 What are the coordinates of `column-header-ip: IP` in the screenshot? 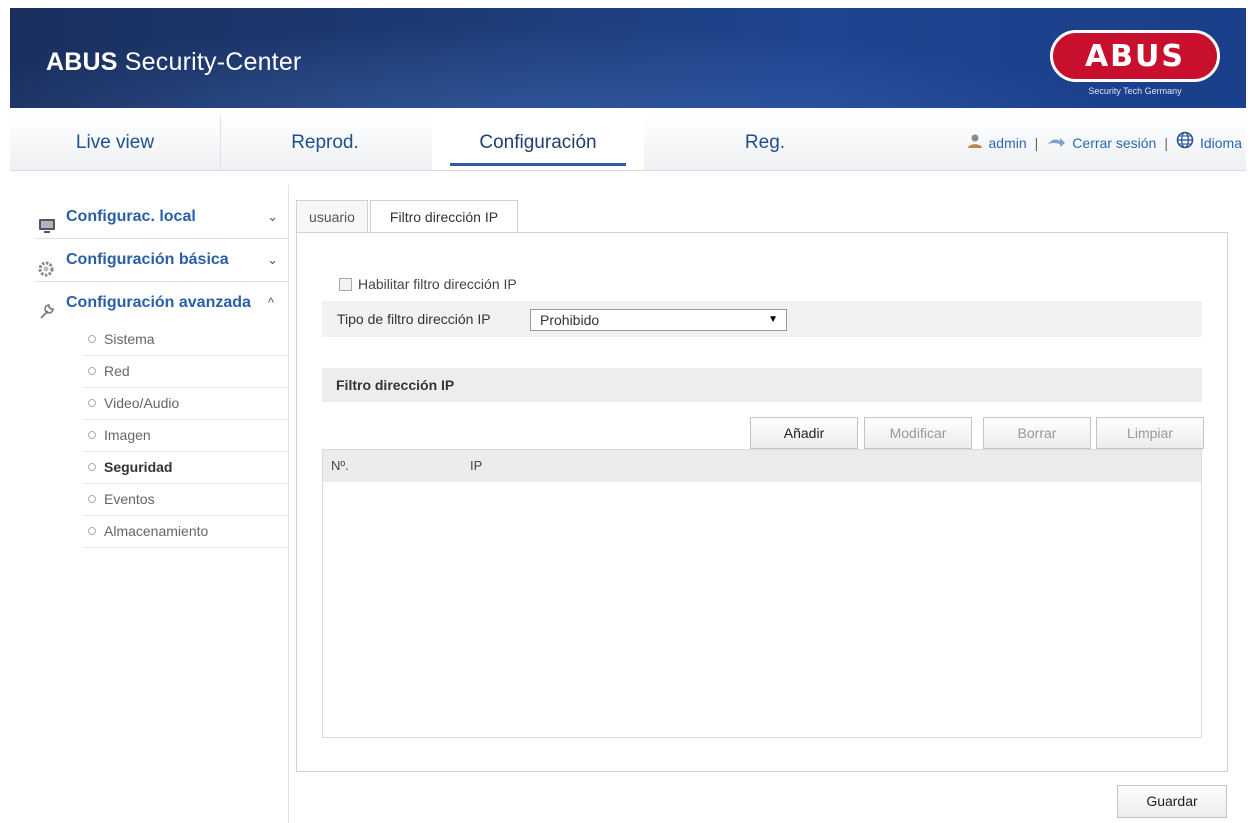 It's located at (476, 465).